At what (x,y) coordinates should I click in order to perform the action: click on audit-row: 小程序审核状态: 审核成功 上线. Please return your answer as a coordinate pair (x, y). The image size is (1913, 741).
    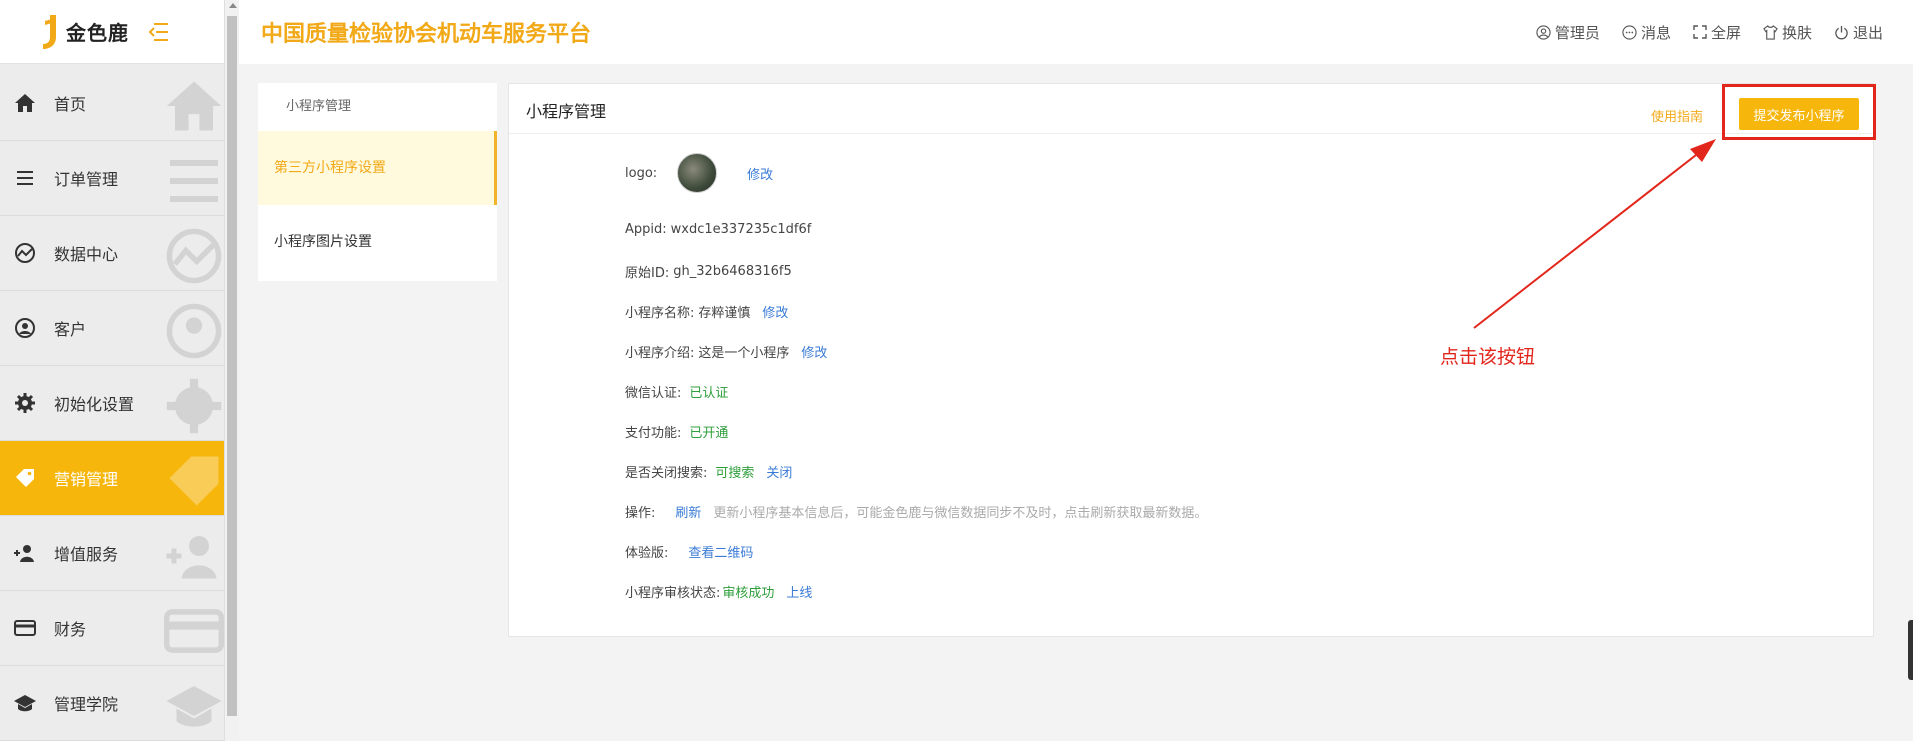
    Looking at the image, I should click on (718, 591).